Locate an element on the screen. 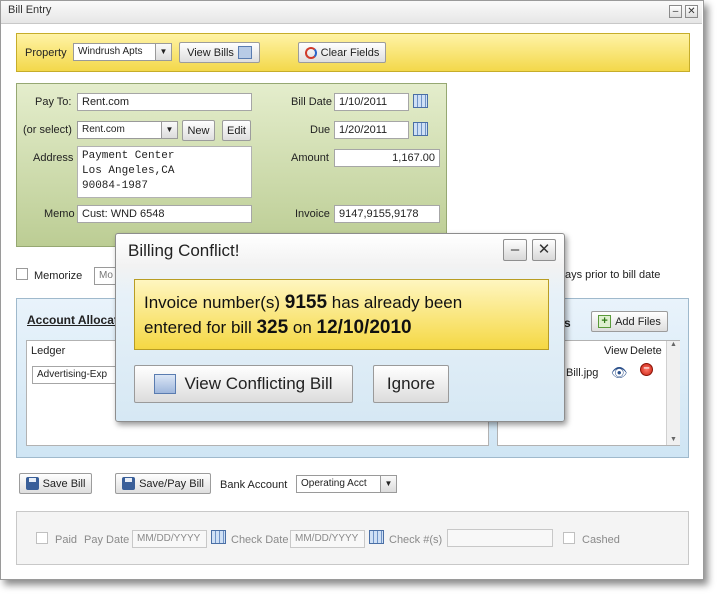 Image resolution: width=720 pixels, height=599 pixels. conflicting-bill-date: 12/10/2010 is located at coordinates (364, 327).